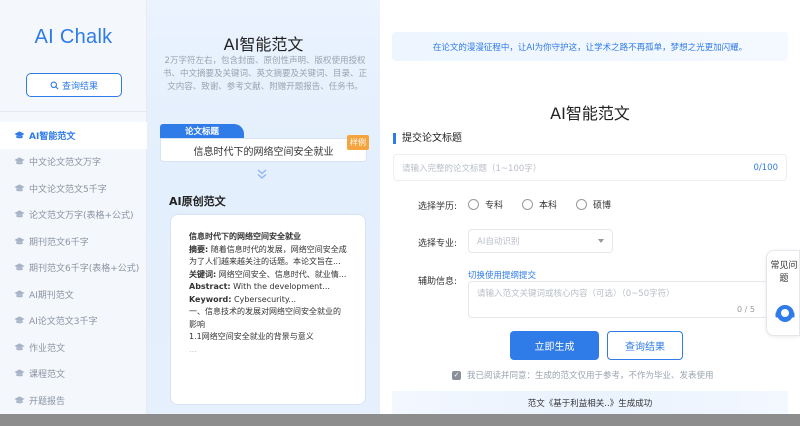  What do you see at coordinates (456, 375) in the screenshot?
I see `checkbox-checked-icon: ✓` at bounding box center [456, 375].